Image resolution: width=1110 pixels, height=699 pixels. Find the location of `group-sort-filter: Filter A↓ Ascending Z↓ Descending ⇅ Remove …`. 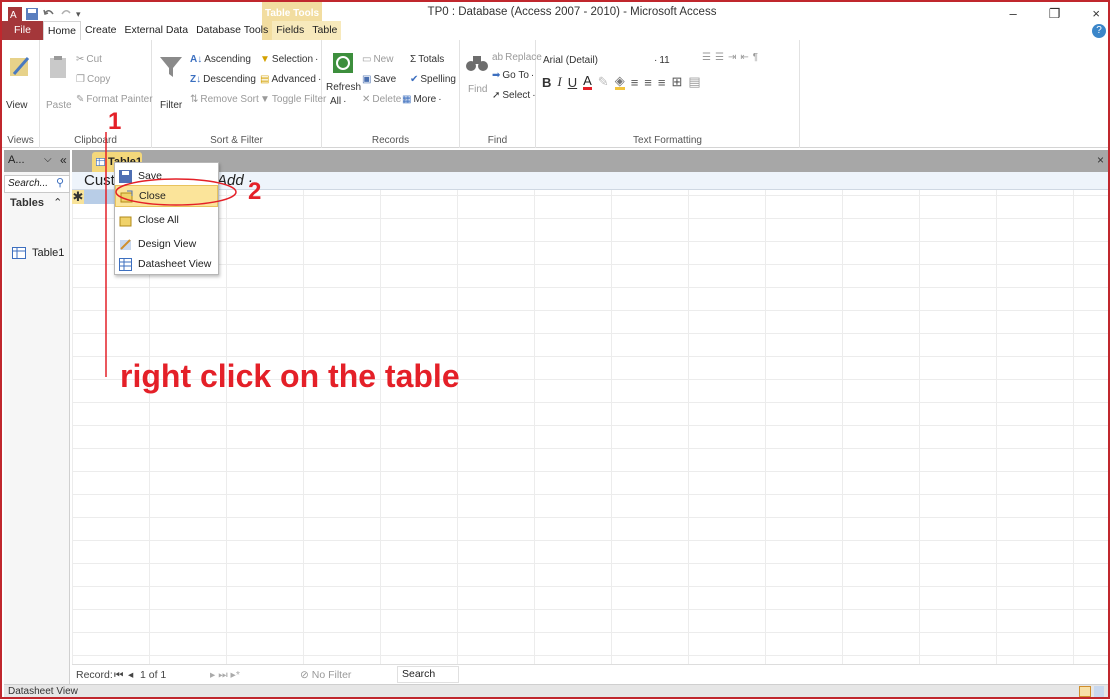

group-sort-filter: Filter A↓ Ascending Z↓ Descending ⇅ Remove … is located at coordinates (239, 94).